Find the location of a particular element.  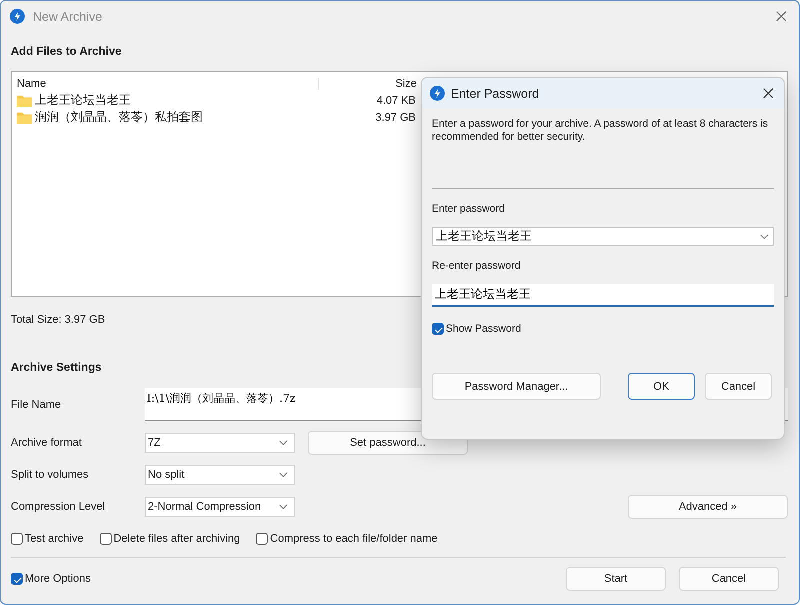

field-label: Enter password is located at coordinates (469, 209).